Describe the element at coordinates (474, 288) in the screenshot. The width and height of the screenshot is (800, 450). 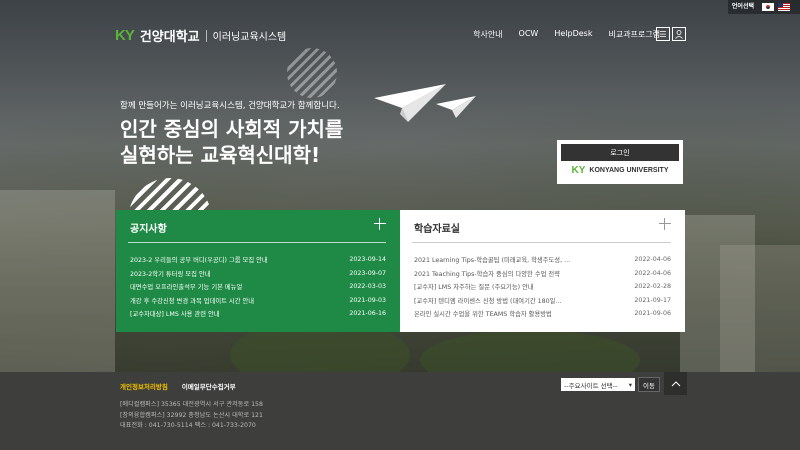
I see `study-item-title: [교수자] LMS 자주하는 질문 (주요기능) 안내` at that location.